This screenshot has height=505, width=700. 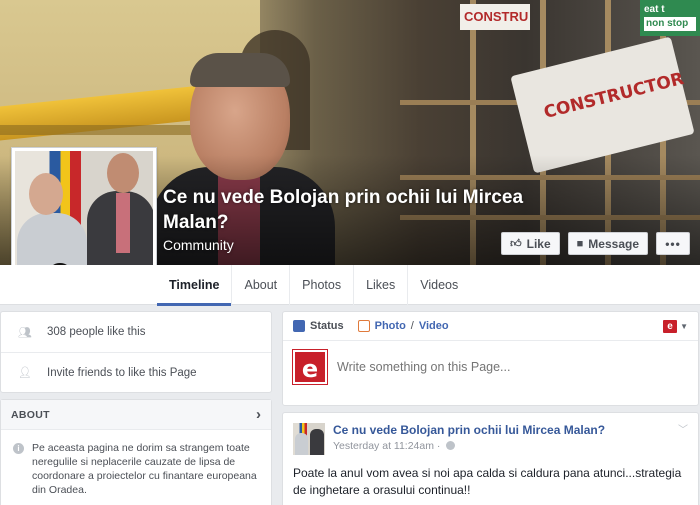 I want to click on video-label: Video, so click(x=433, y=326).